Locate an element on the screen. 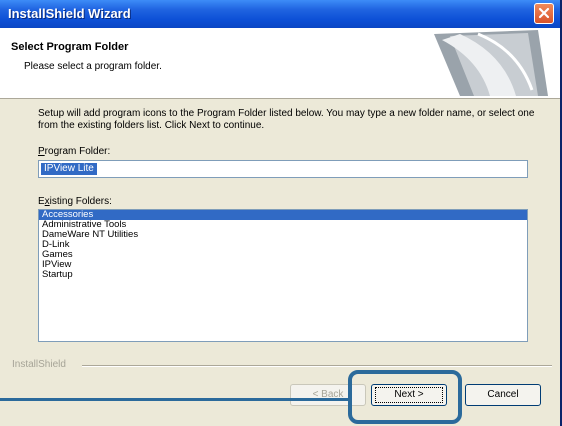 The image size is (562, 426). program-folder-accel: P is located at coordinates (41, 151).